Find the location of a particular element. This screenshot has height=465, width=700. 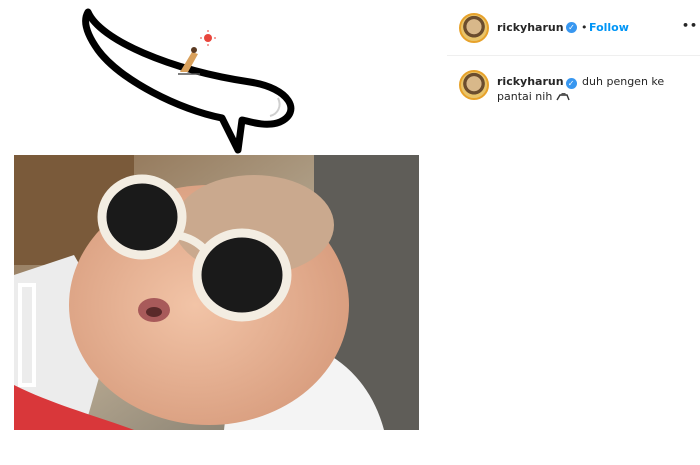

caption-text: rickyharun ✓ duh pengen ke pantai nih is located at coordinates (597, 89).